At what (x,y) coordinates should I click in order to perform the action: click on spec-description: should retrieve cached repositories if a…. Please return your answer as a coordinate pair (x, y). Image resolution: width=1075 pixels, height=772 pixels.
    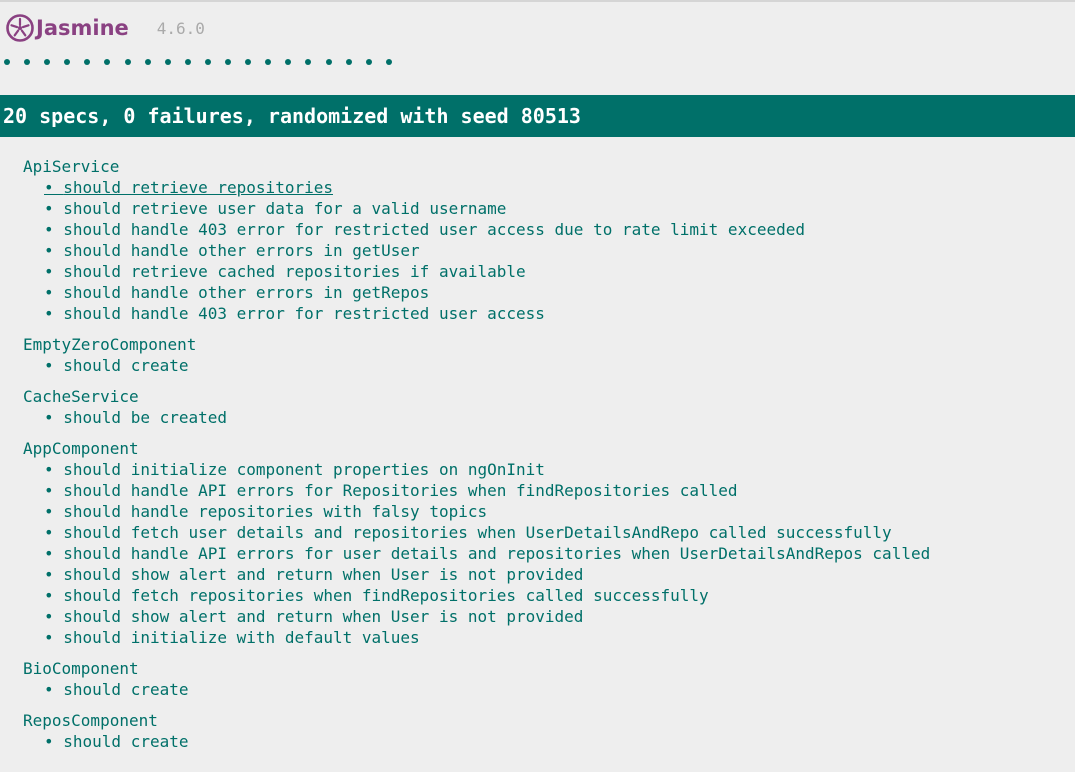
    Looking at the image, I should click on (294, 271).